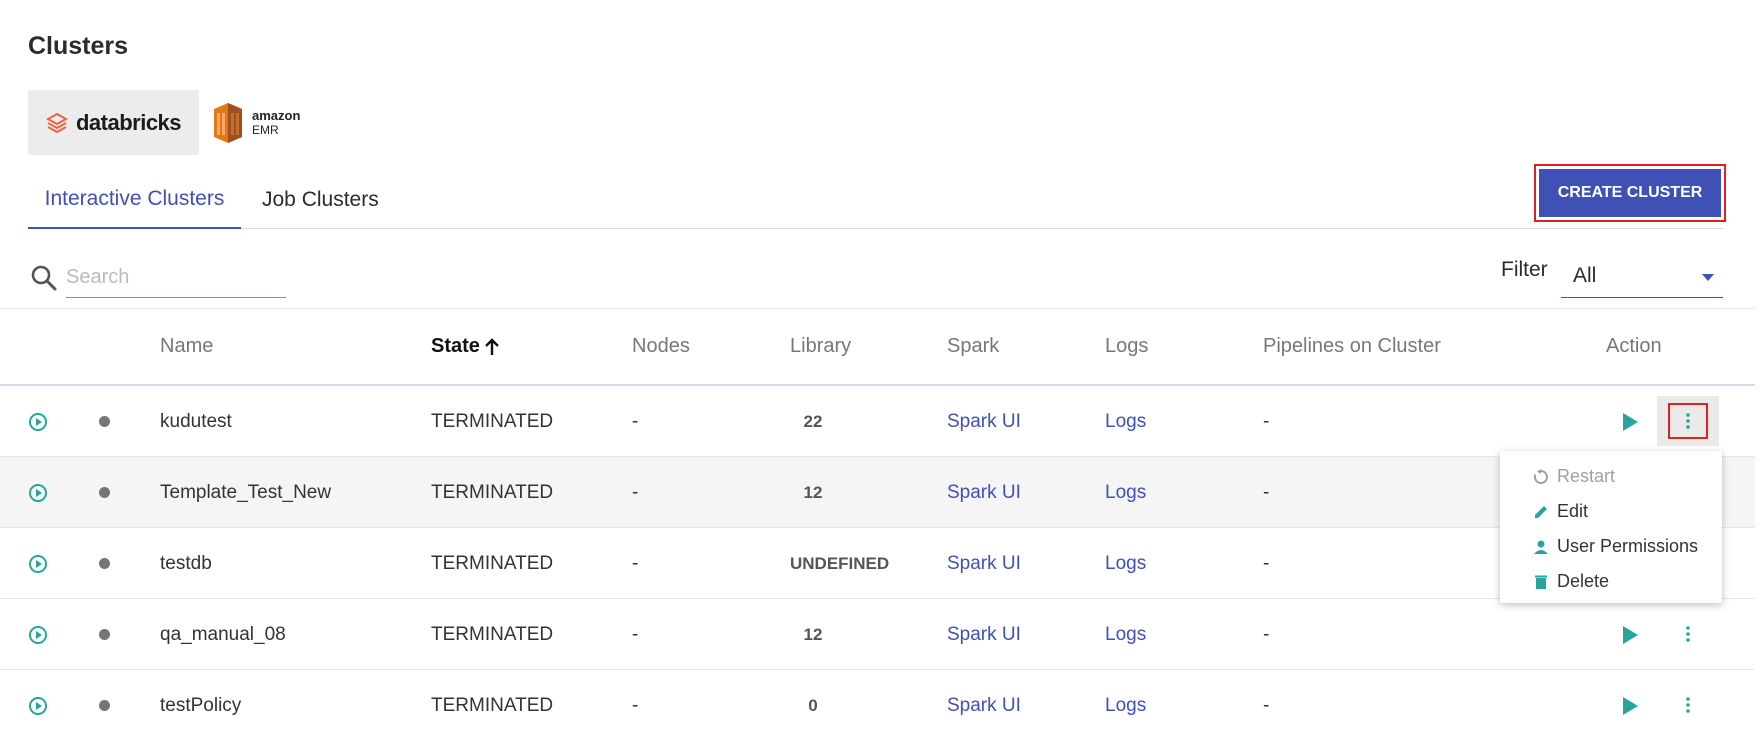 This screenshot has height=739, width=1761. What do you see at coordinates (201, 705) in the screenshot?
I see `cluster-name: testPolicy` at bounding box center [201, 705].